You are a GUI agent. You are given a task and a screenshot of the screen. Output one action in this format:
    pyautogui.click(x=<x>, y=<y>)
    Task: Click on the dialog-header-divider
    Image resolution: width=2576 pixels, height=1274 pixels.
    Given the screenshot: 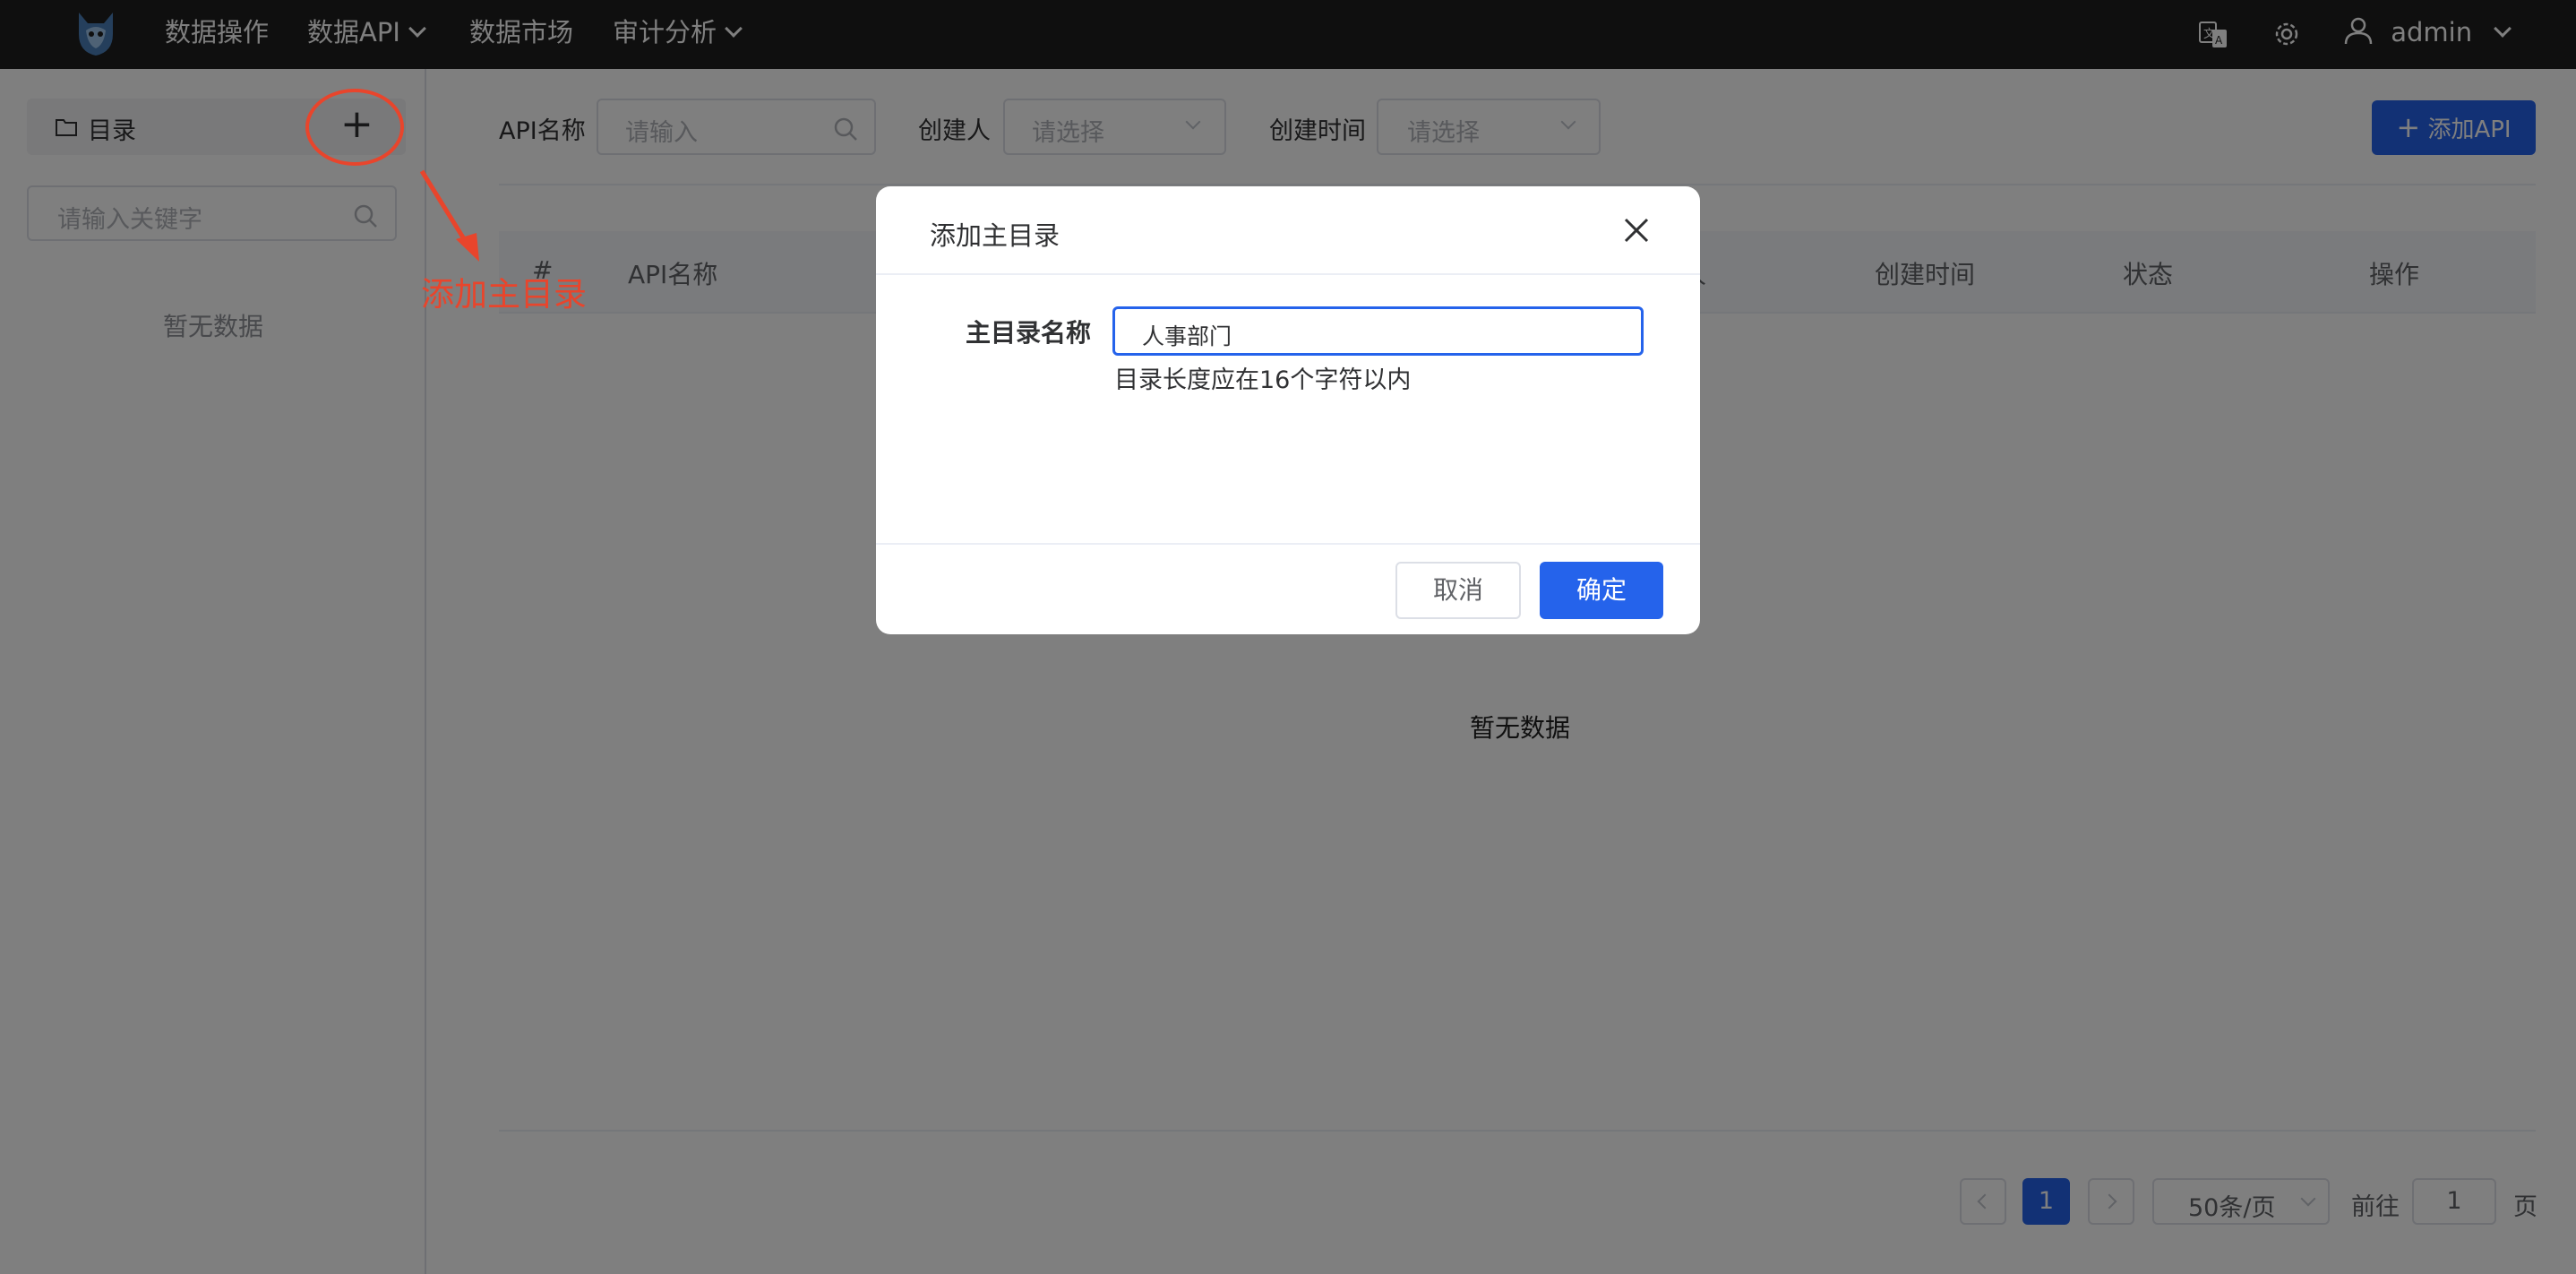 What is the action you would take?
    pyautogui.click(x=1288, y=274)
    